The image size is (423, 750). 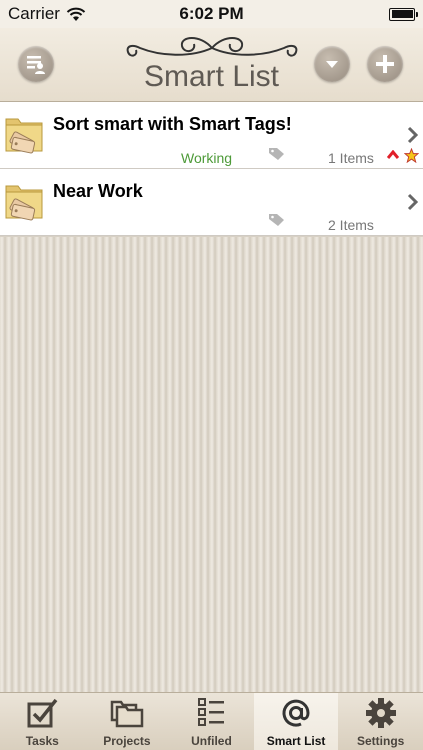 I want to click on tab-tasks: Tasks, so click(x=42, y=721).